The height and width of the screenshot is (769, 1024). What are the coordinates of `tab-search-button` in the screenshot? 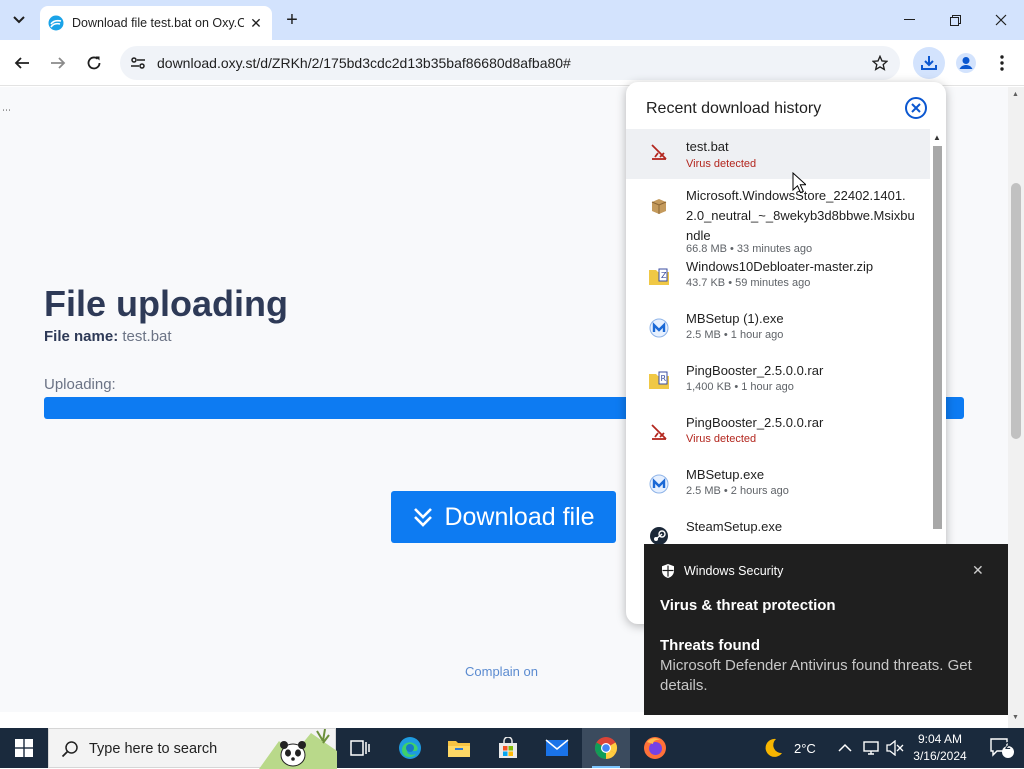 It's located at (19, 20).